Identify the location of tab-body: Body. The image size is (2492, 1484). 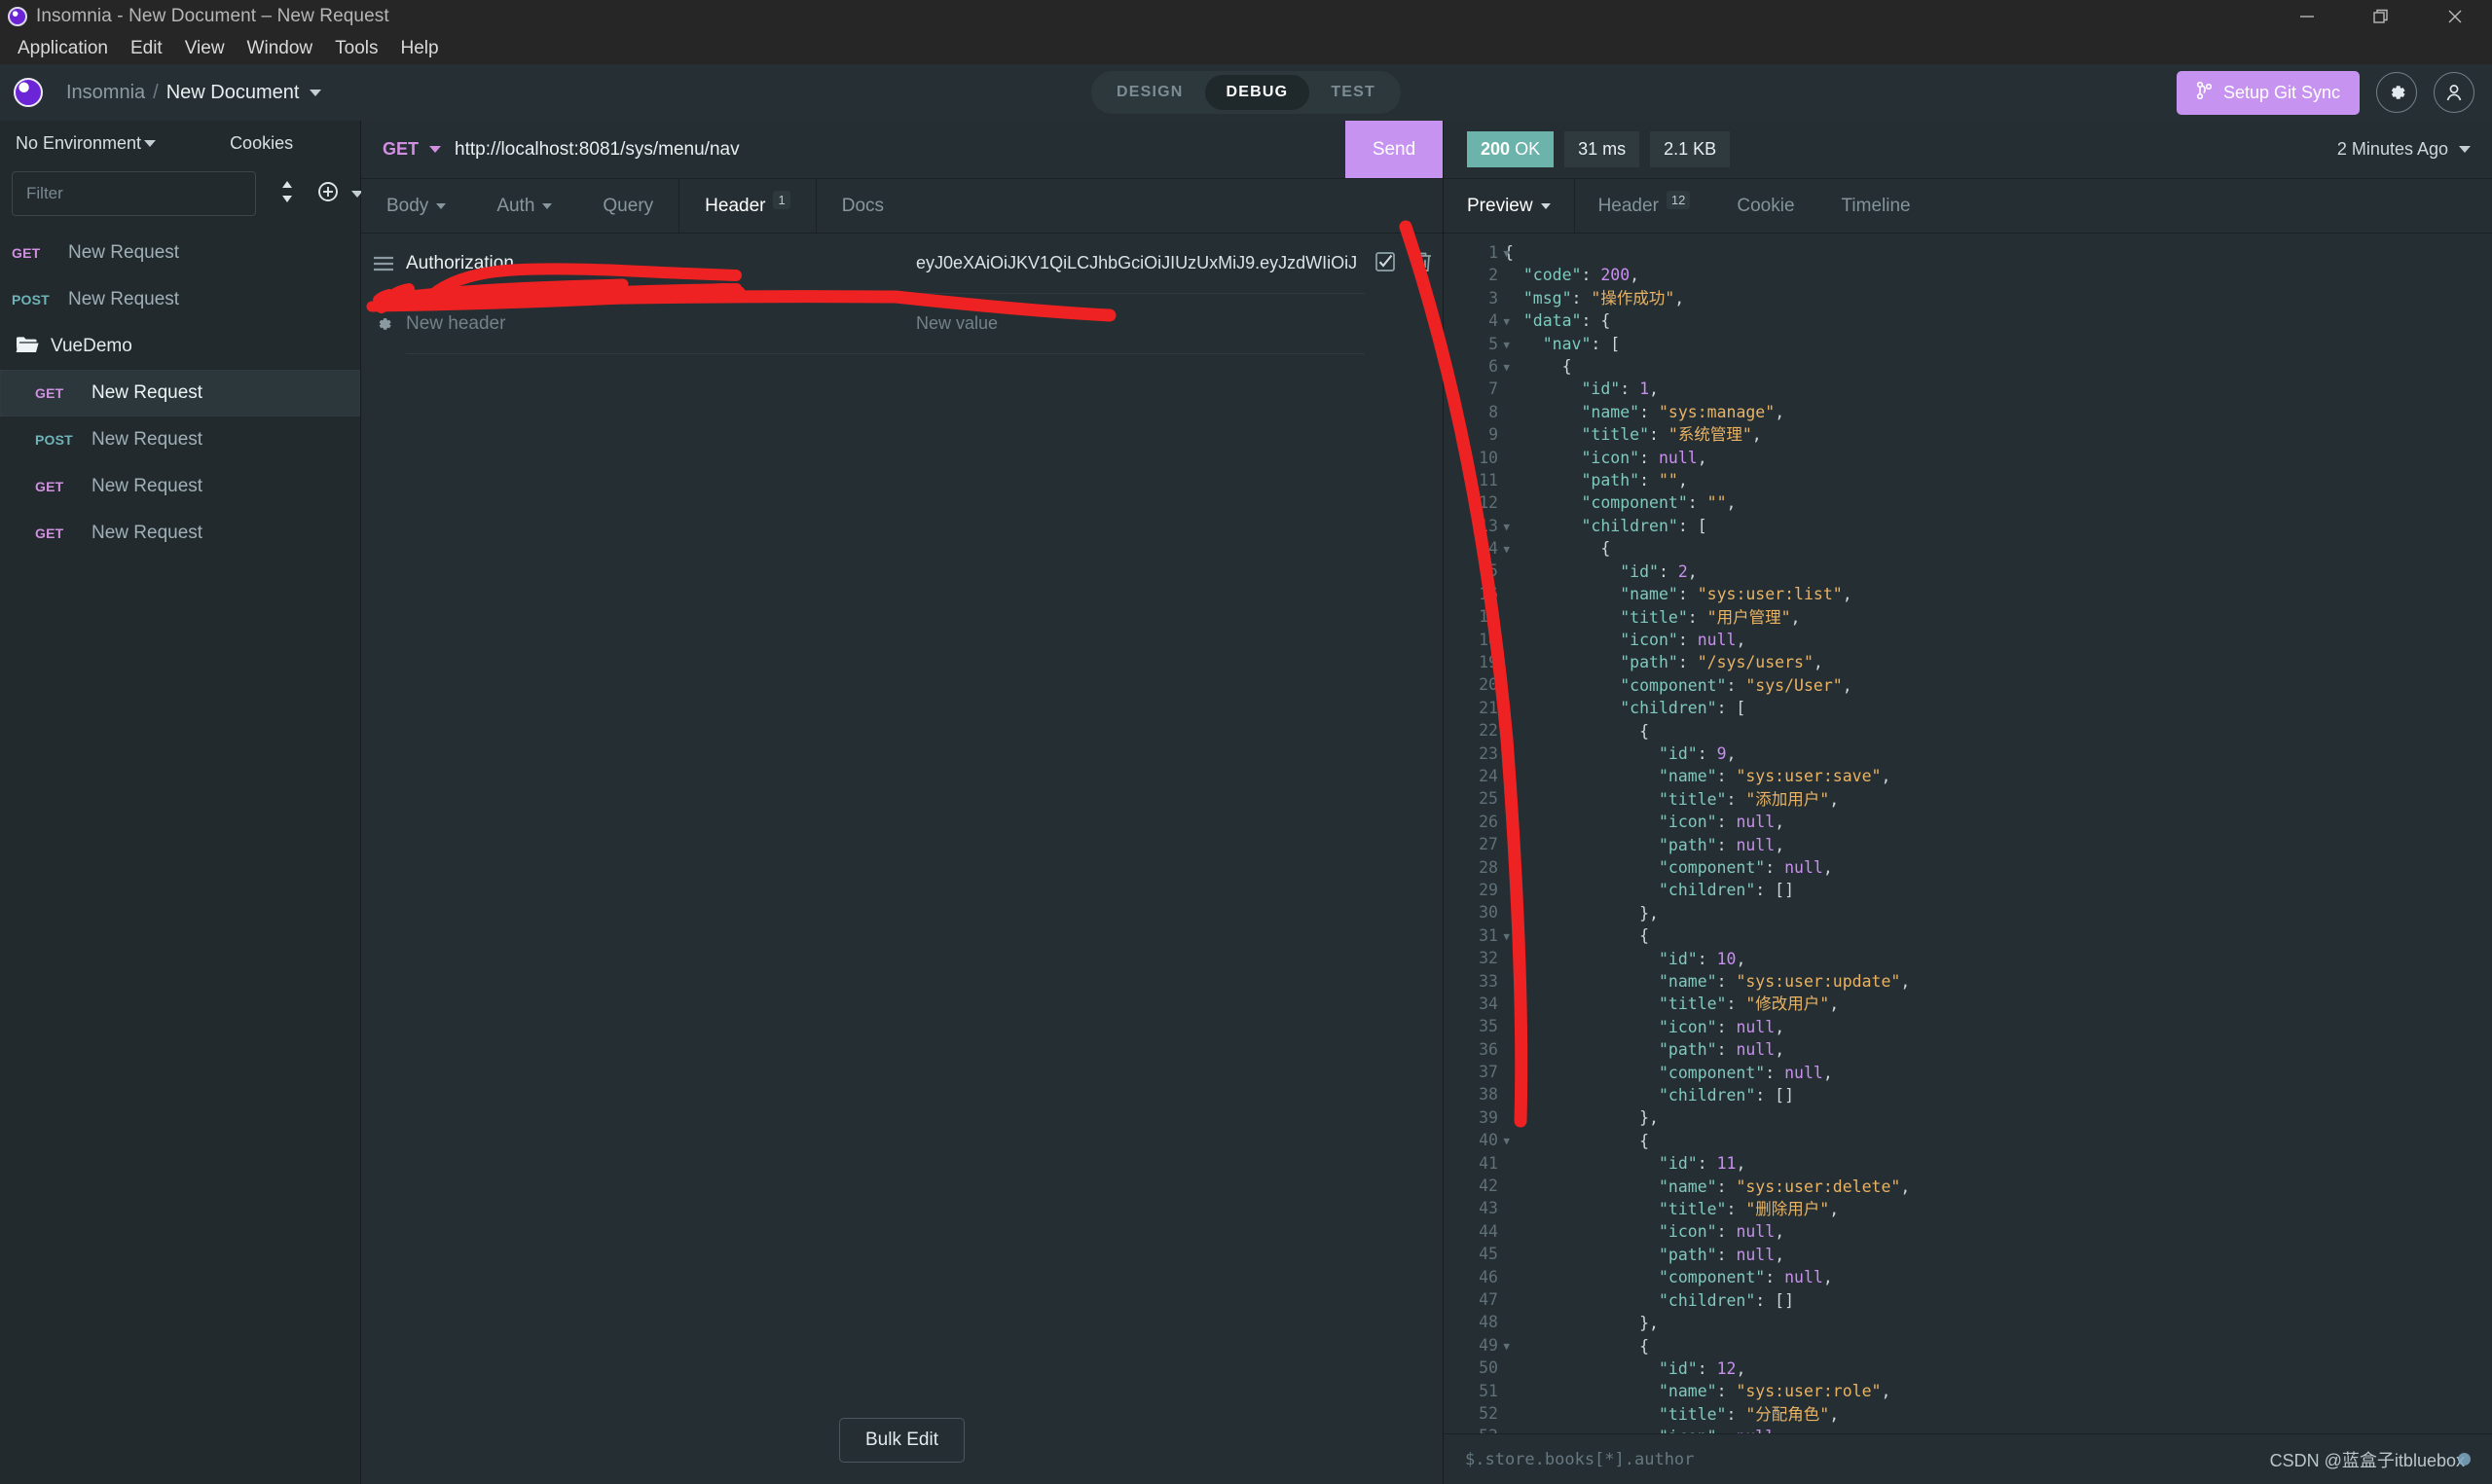
(416, 206).